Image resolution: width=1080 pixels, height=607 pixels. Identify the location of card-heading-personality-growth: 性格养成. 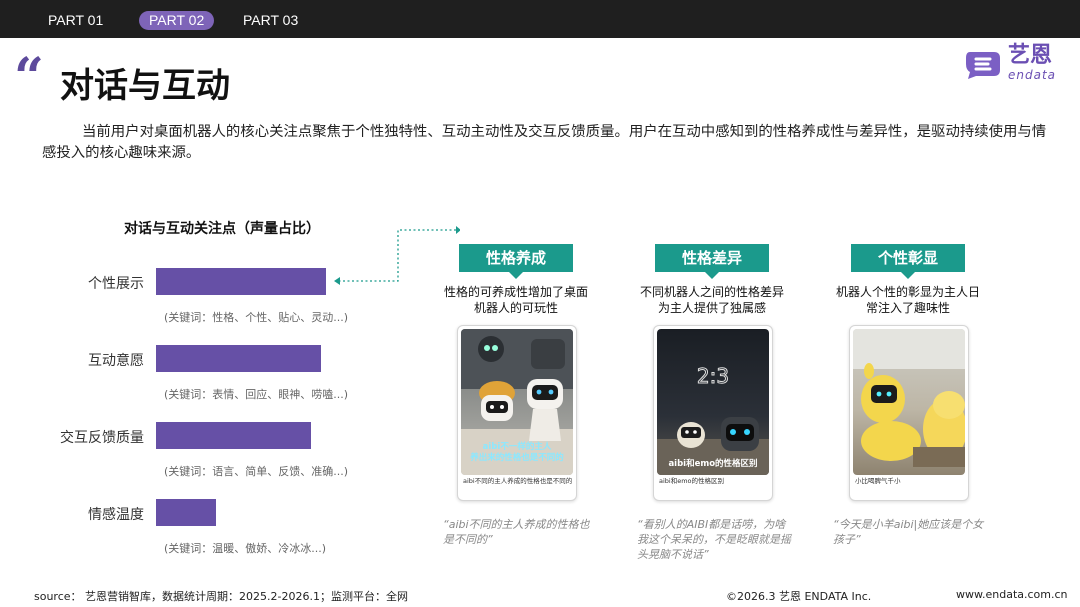
(516, 261).